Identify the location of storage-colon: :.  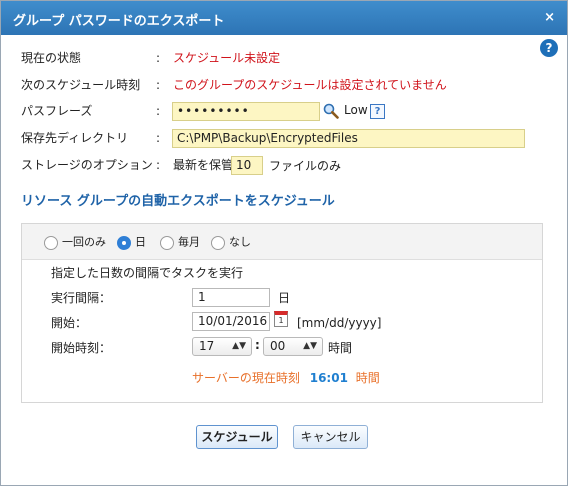
(158, 165).